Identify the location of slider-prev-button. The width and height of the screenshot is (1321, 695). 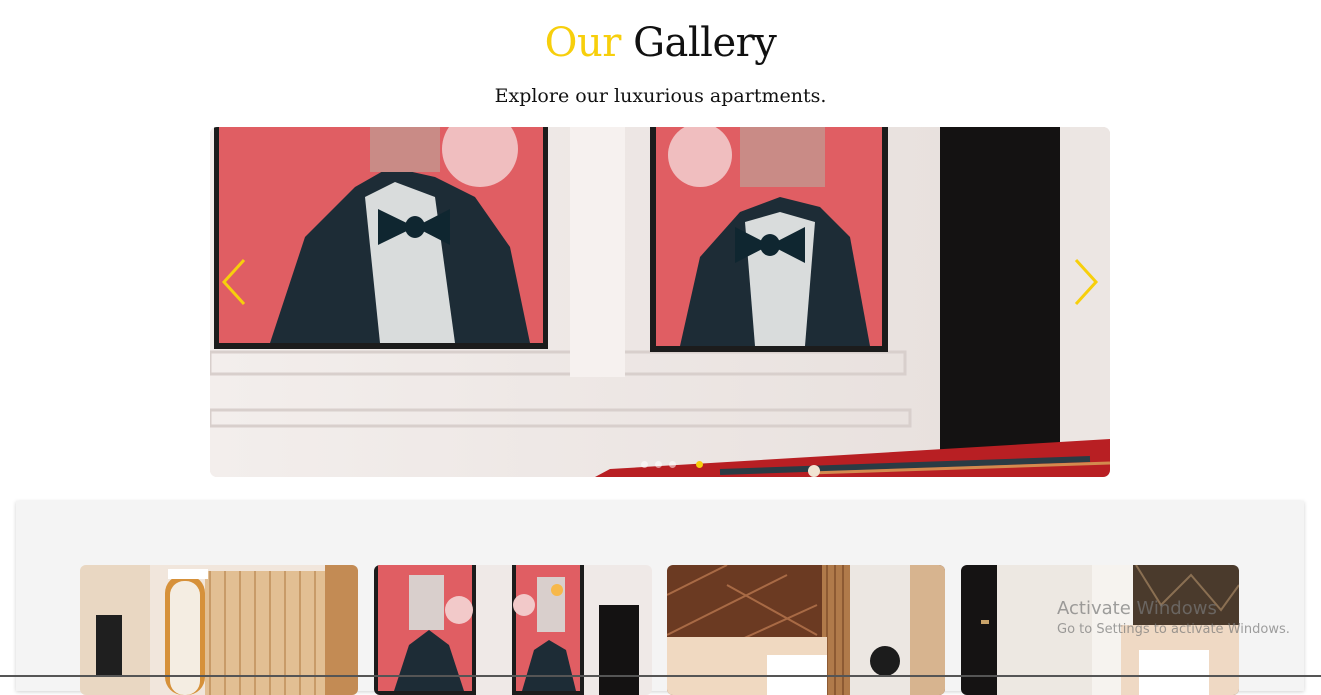
(236, 282).